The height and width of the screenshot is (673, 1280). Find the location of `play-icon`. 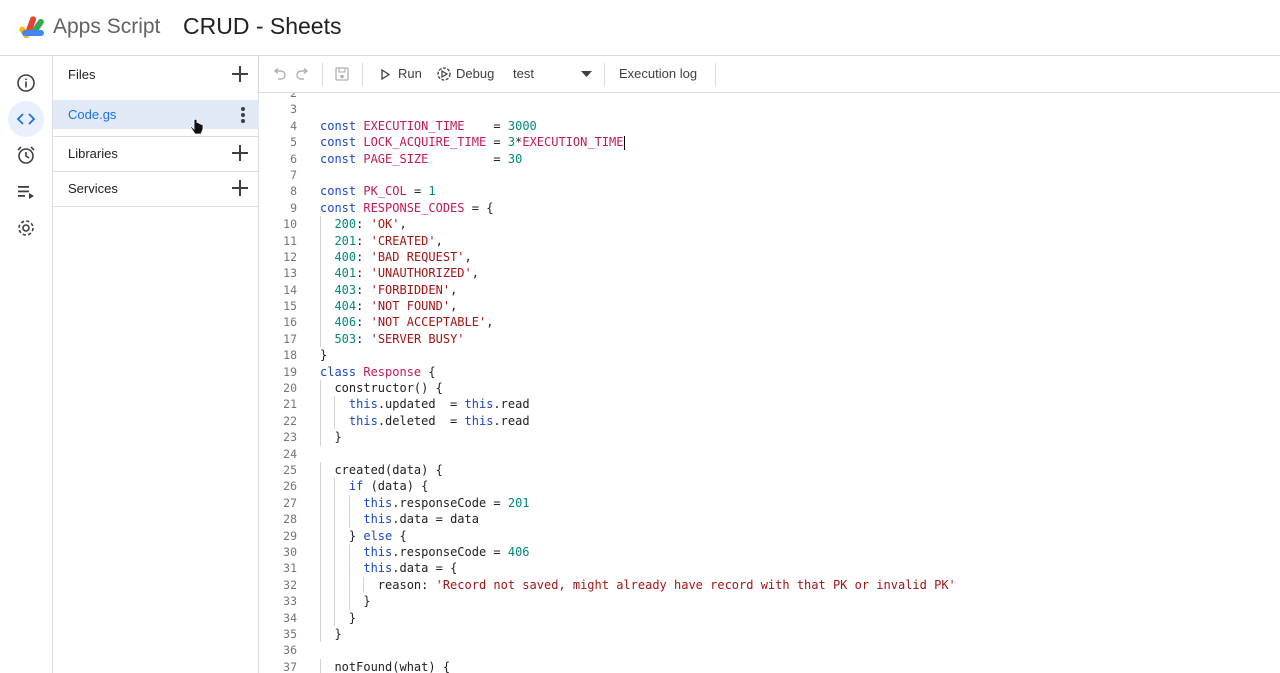

play-icon is located at coordinates (385, 74).